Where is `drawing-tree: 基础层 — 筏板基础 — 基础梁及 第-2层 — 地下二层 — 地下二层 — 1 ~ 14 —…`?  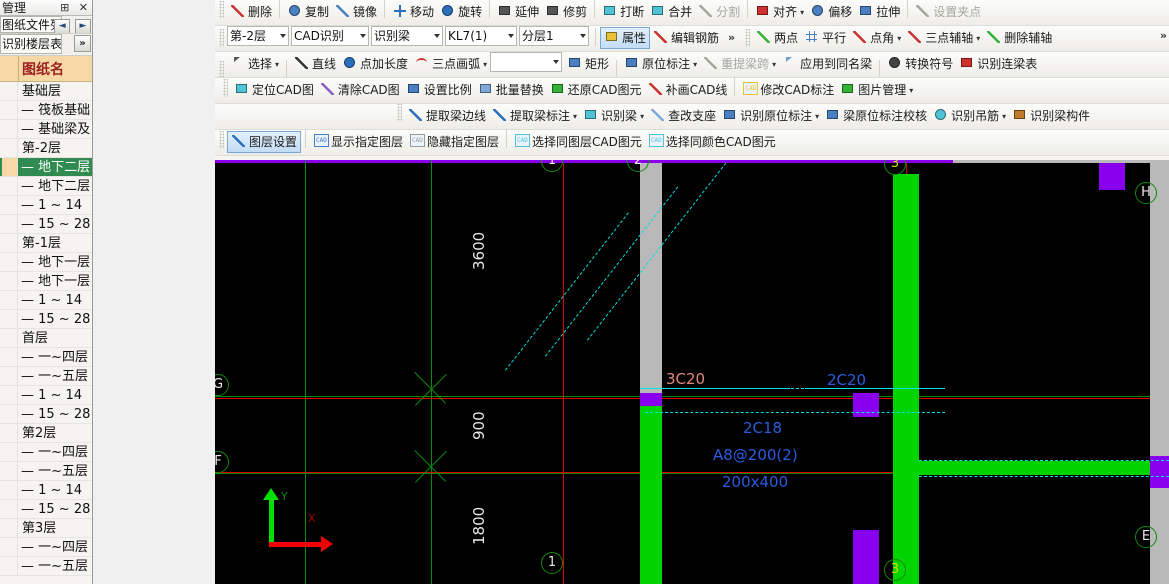 drawing-tree: 基础层 — 筏板基础 — 基础梁及 第-2层 — 地下二层 — 地下二层 — 1 ~ 14 —… is located at coordinates (46, 332).